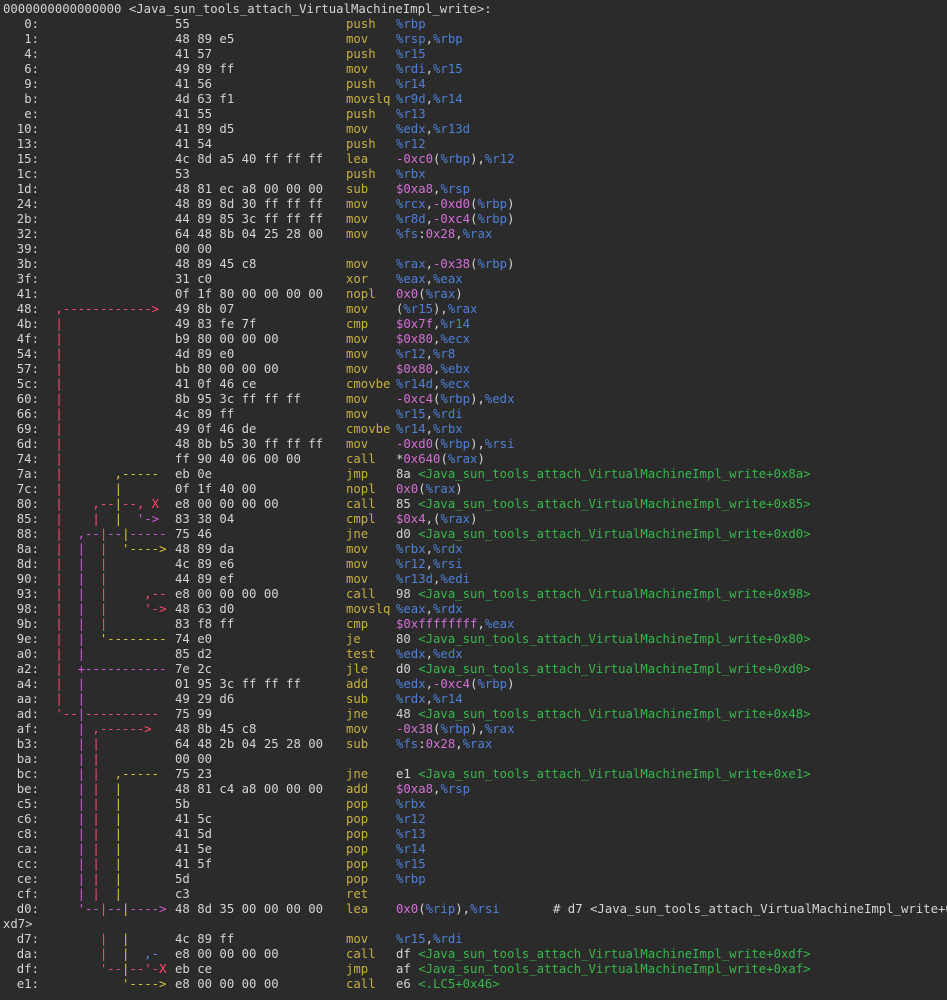 The image size is (947, 1000). I want to click on operands: $0x80,%ecx, so click(433, 339).